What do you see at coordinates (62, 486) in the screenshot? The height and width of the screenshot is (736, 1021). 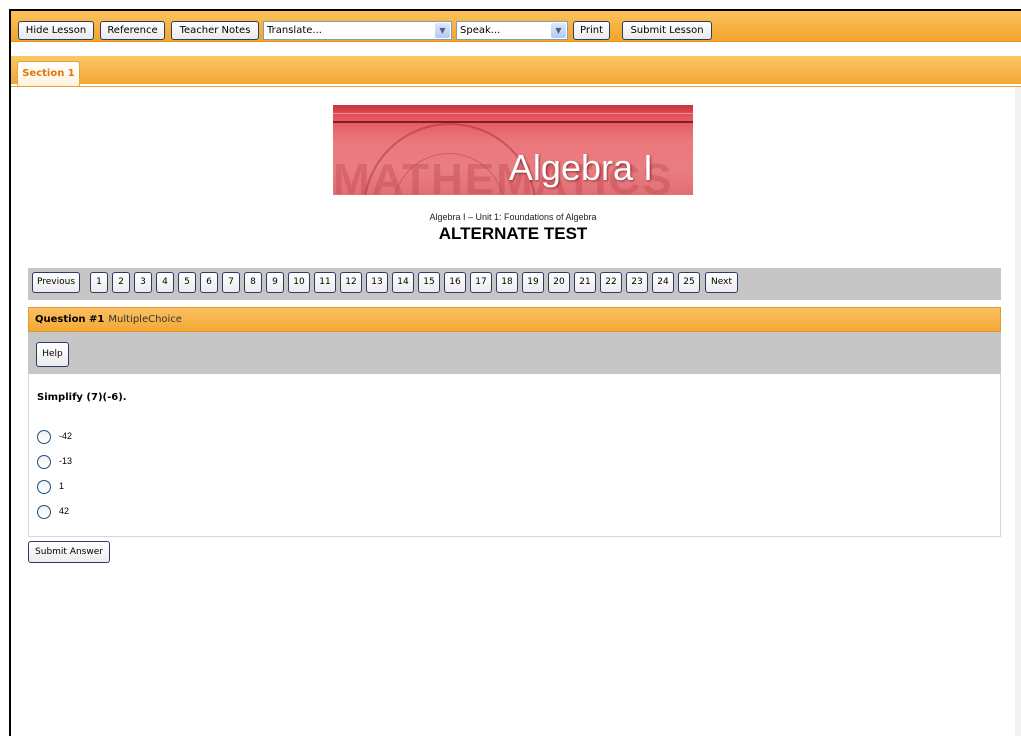 I see `answer-option-label: 1` at bounding box center [62, 486].